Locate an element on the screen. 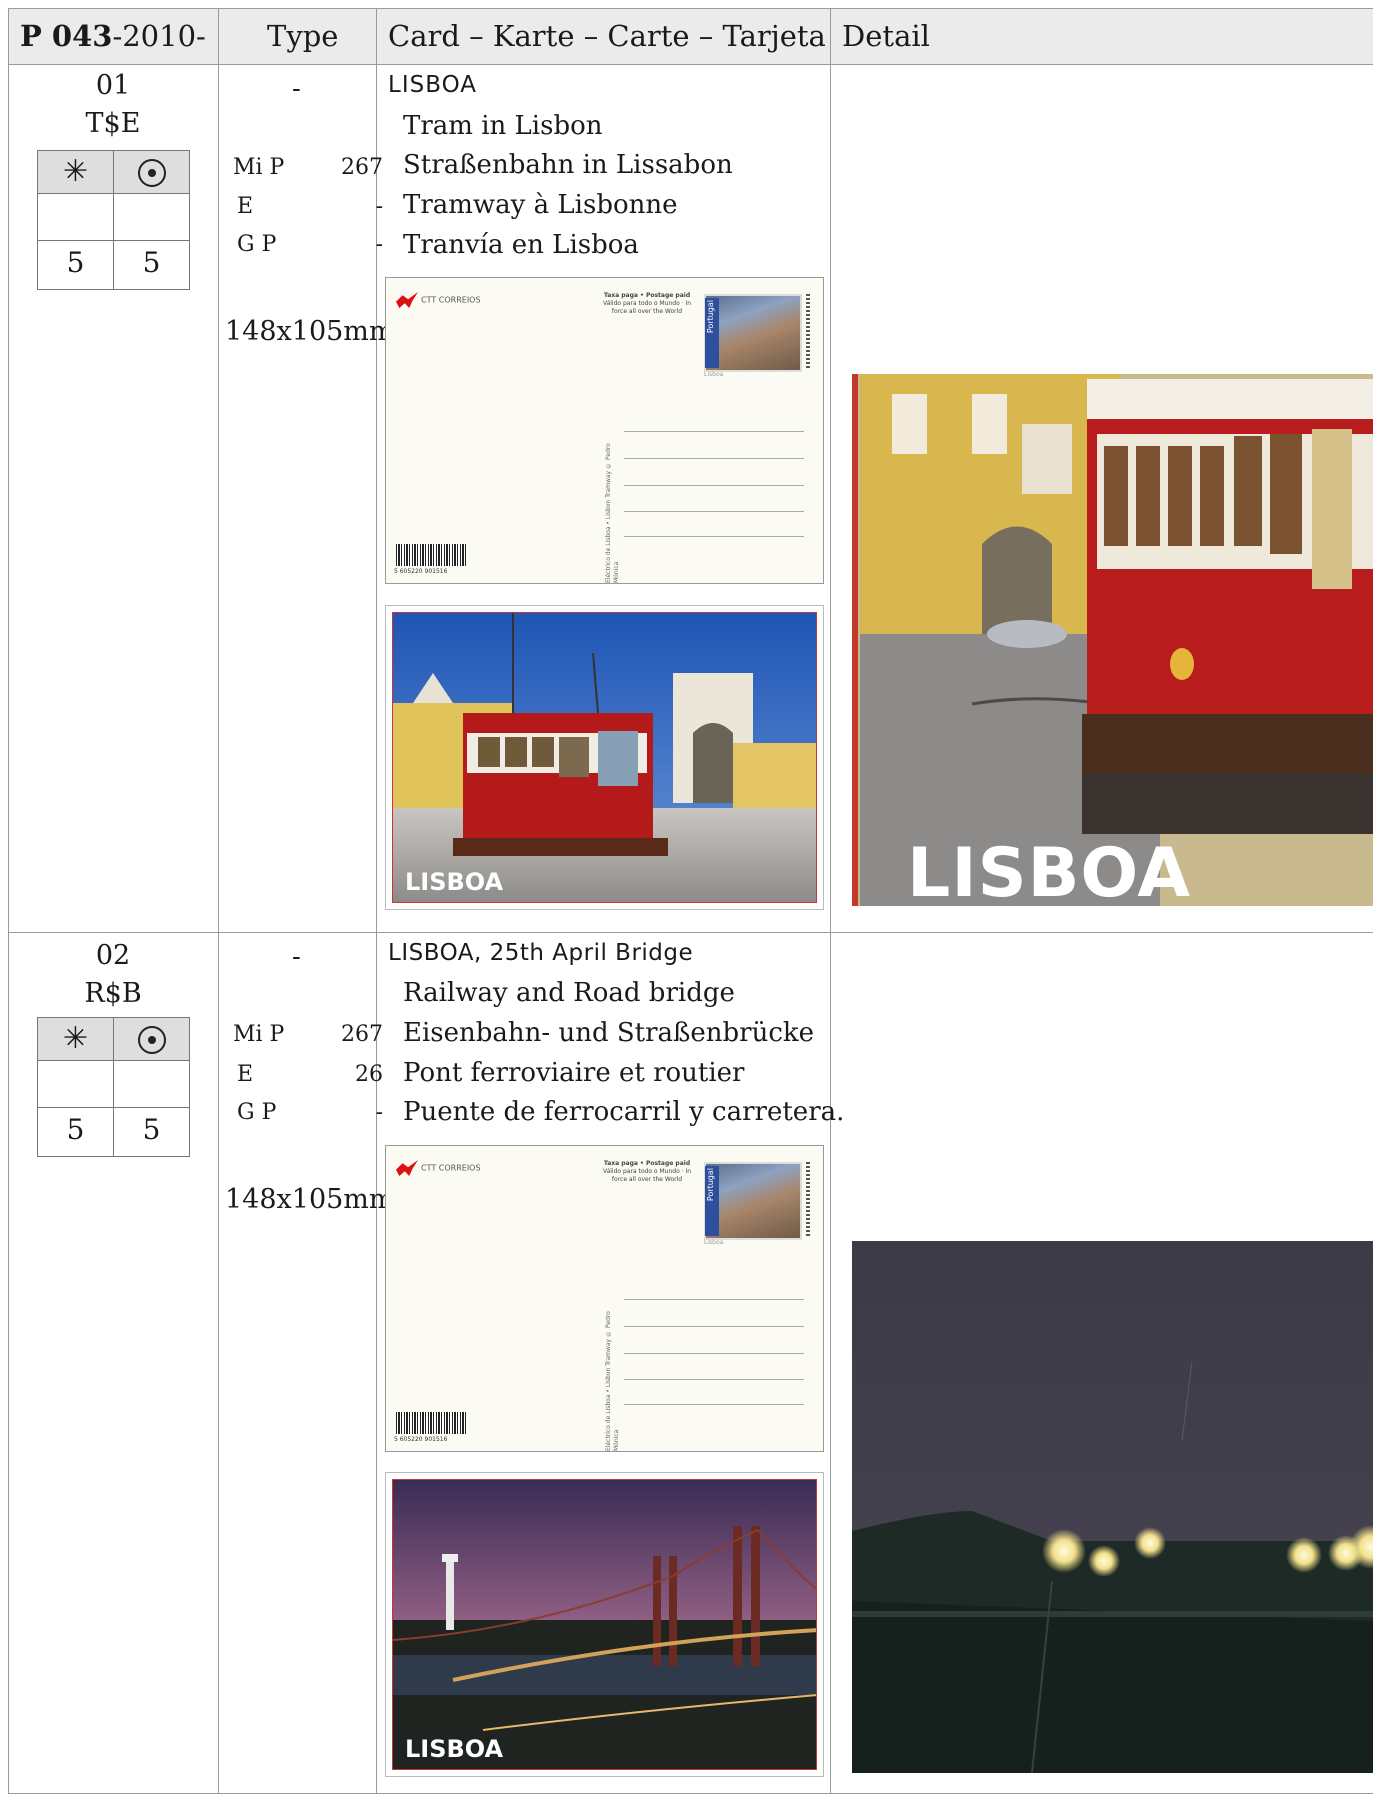  detail-column-header: Detail is located at coordinates (886, 36).